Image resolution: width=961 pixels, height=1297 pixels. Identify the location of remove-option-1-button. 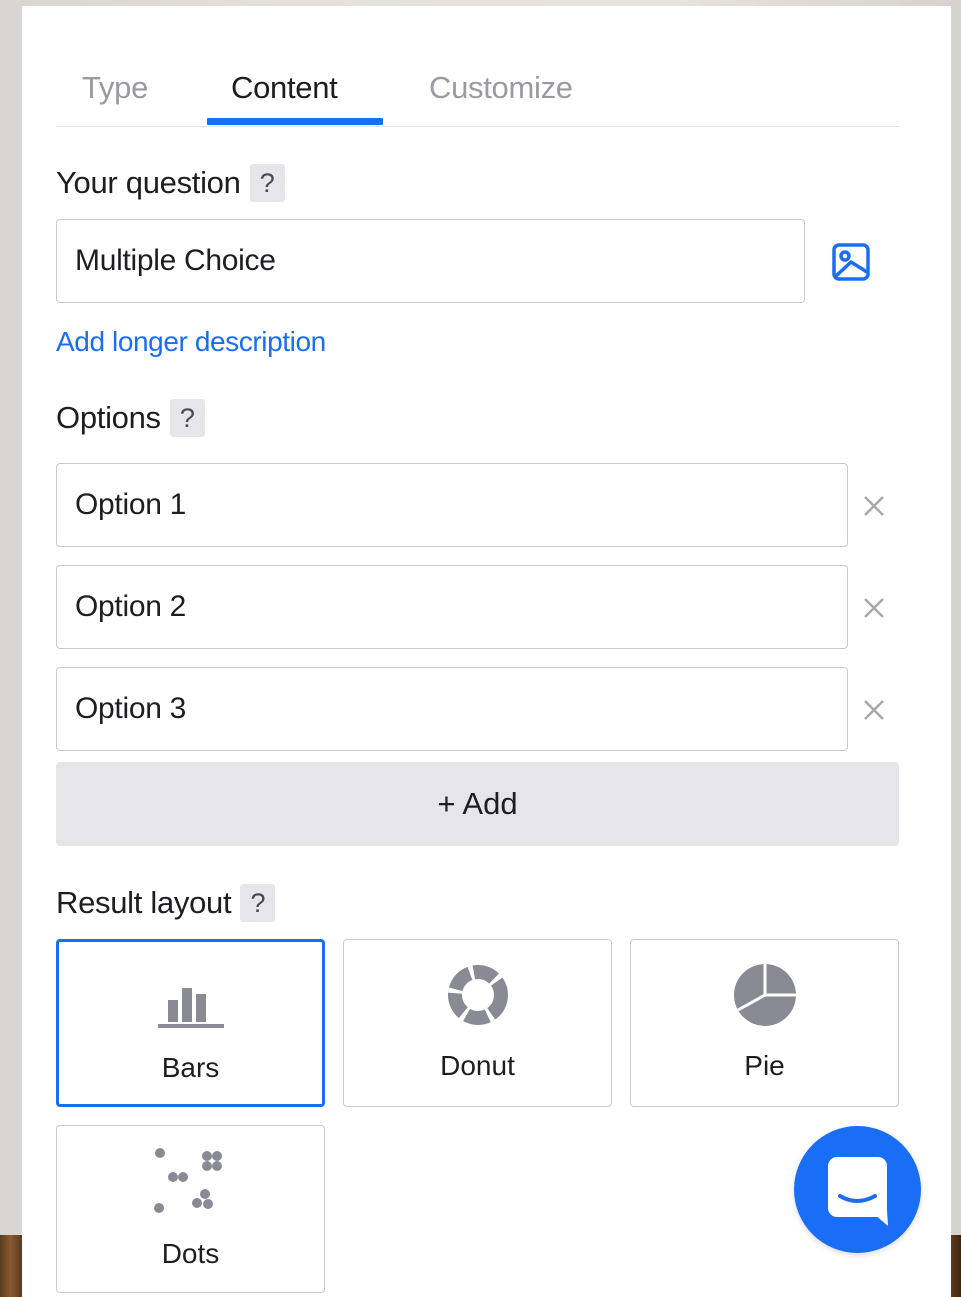
(874, 506).